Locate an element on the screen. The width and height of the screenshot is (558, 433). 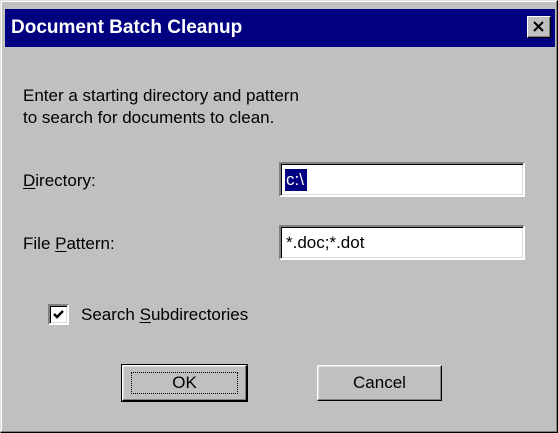
directory-mnemonic: D is located at coordinates (29, 180).